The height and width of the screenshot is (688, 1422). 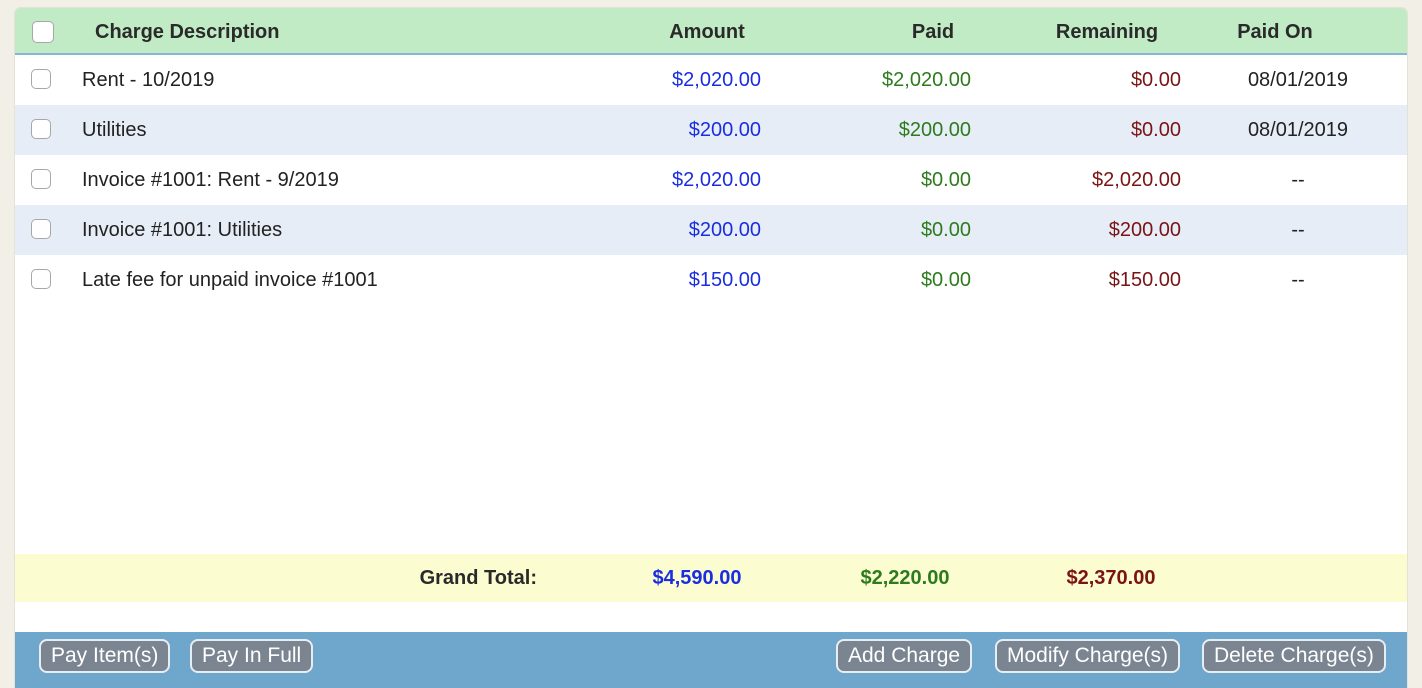 I want to click on grand-total-label: Grand Total:, so click(x=478, y=578).